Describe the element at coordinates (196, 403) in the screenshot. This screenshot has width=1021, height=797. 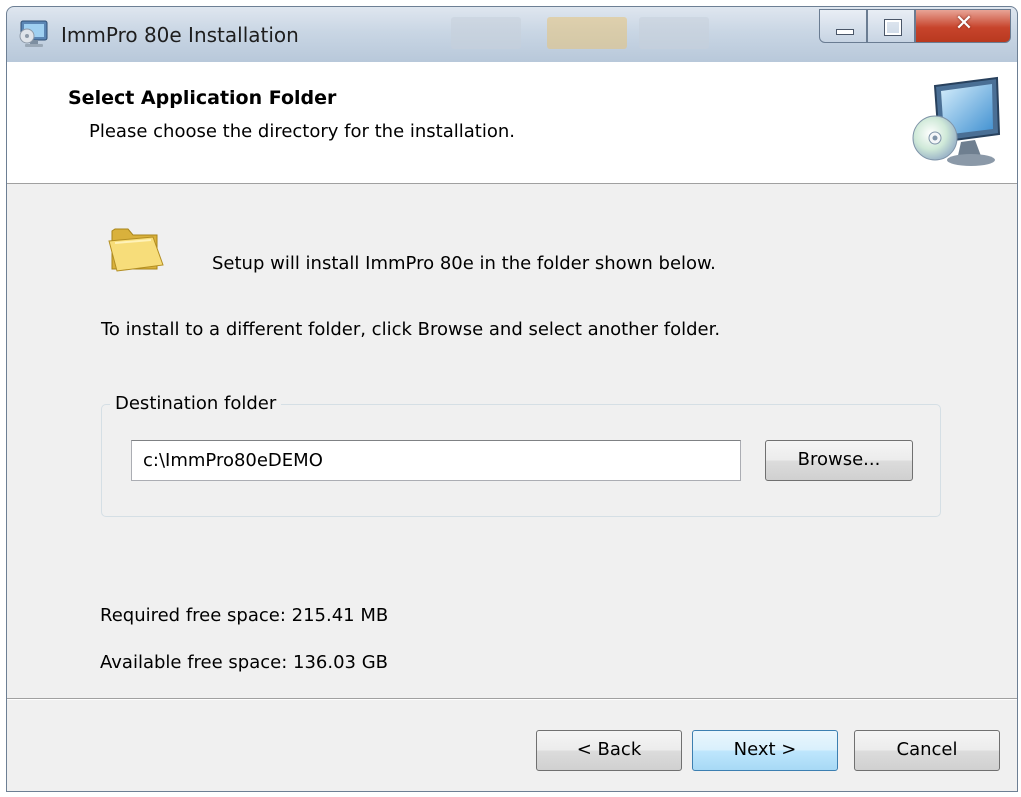
I see `destination-group-label: Destination folder` at that location.